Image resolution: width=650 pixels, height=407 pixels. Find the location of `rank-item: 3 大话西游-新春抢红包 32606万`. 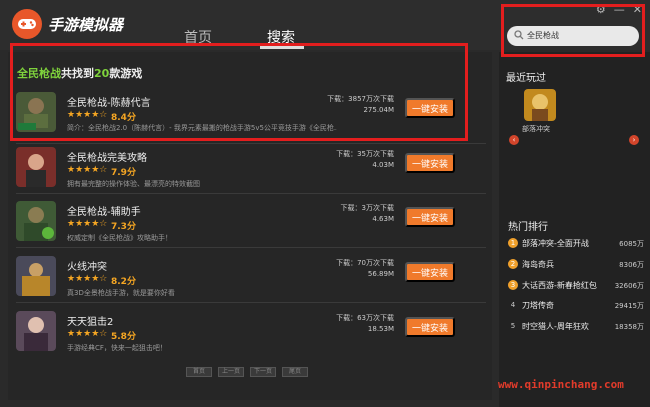

rank-item: 3 大话西游-新春抢红包 32606万 is located at coordinates (576, 286).